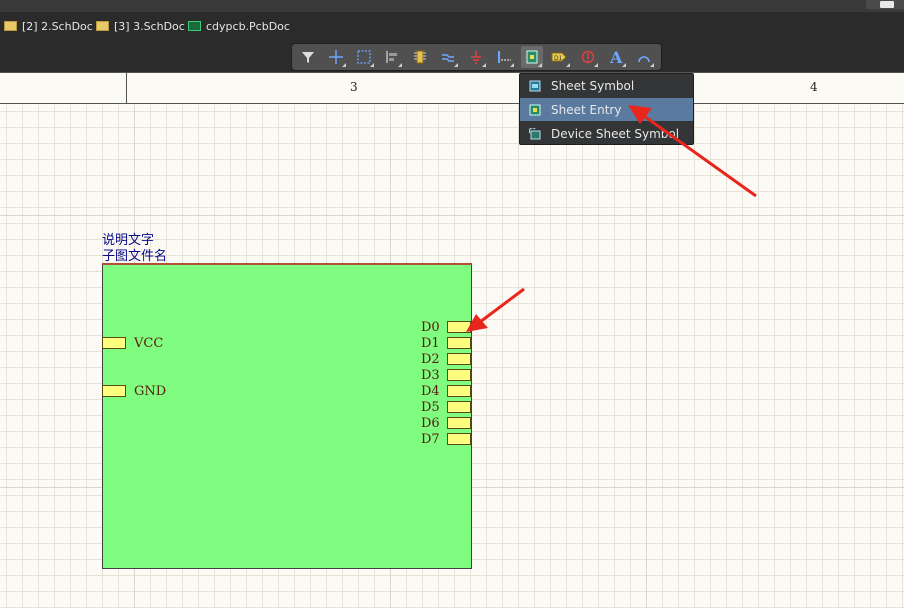 The width and height of the screenshot is (904, 608). I want to click on sheet-entry-label-d2: D2, so click(430, 359).